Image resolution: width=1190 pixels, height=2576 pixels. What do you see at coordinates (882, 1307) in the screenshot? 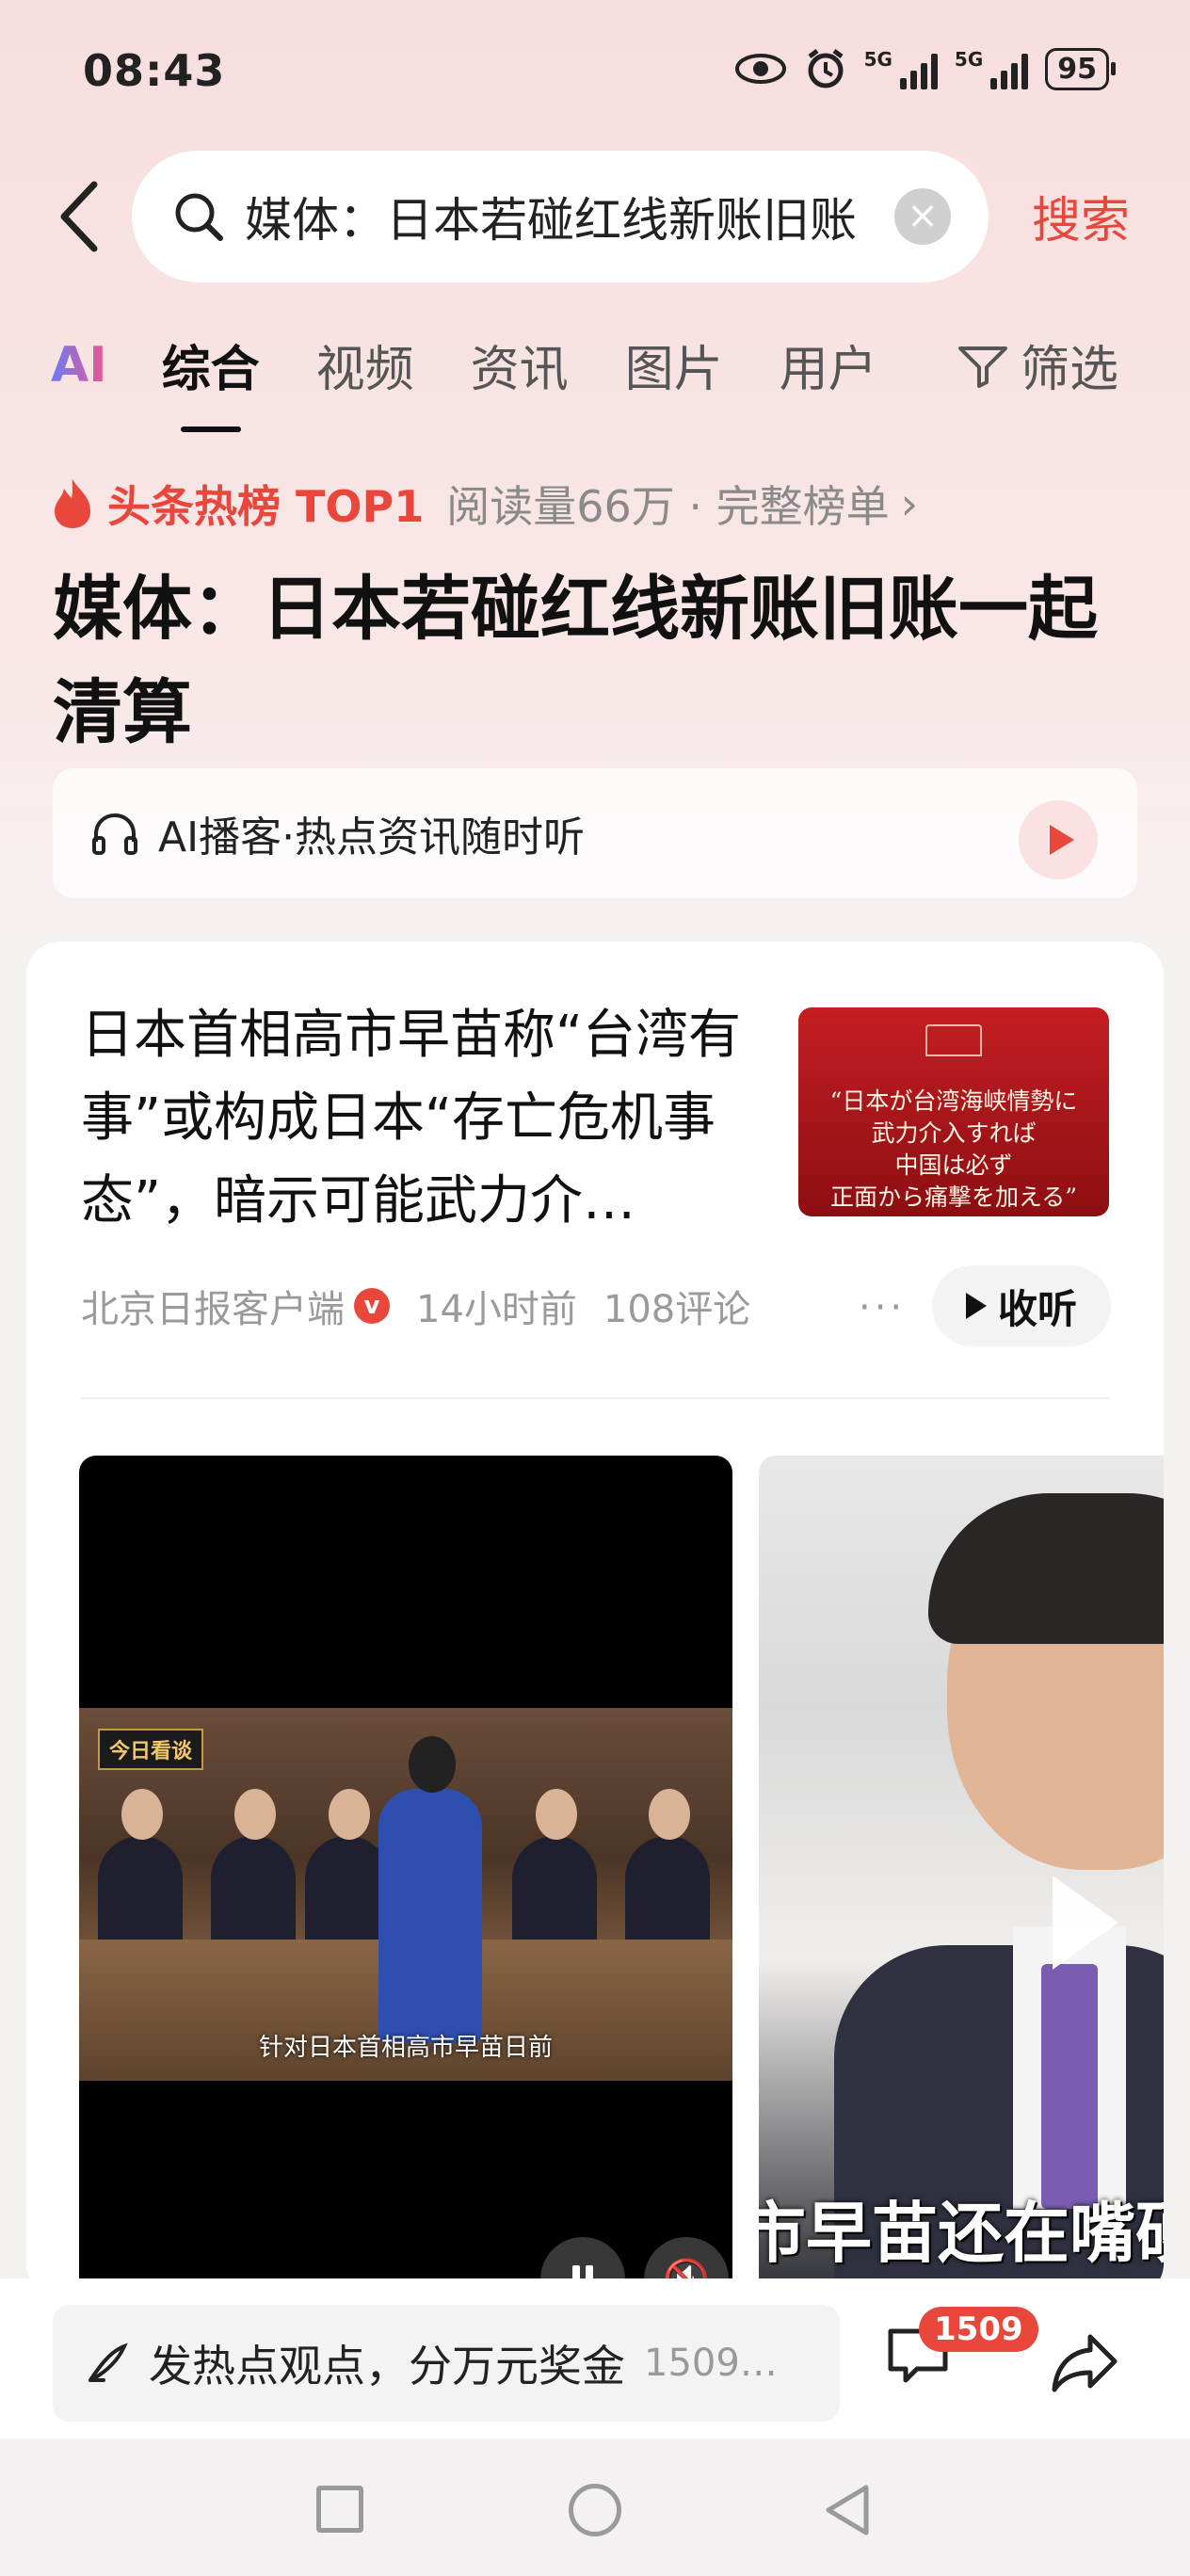
I see `more-options-icon: ···` at bounding box center [882, 1307].